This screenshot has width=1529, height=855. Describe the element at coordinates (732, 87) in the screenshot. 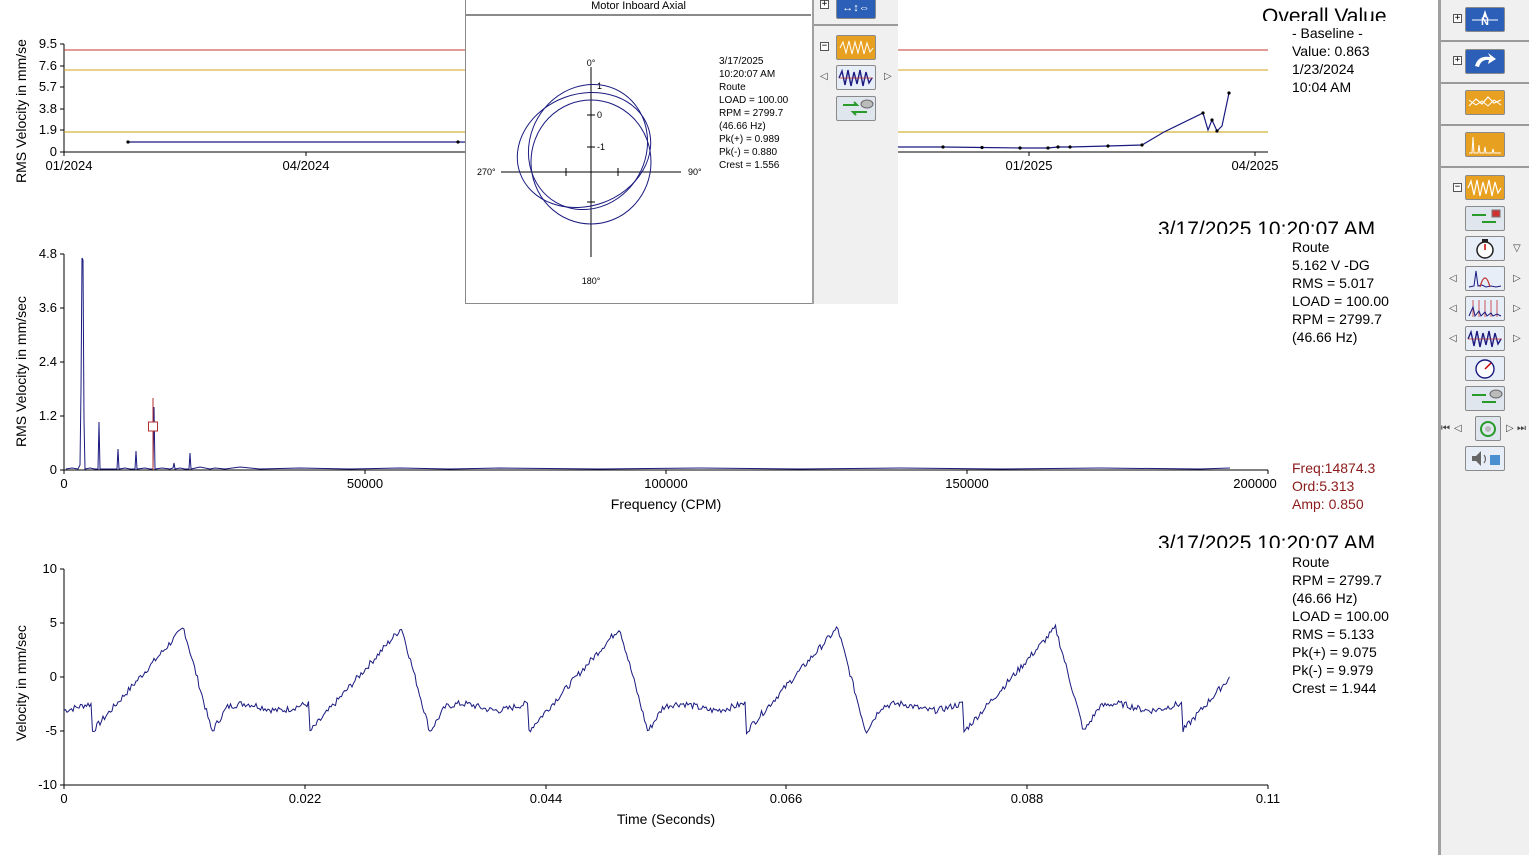

I see `orbit-info-line: Route` at that location.